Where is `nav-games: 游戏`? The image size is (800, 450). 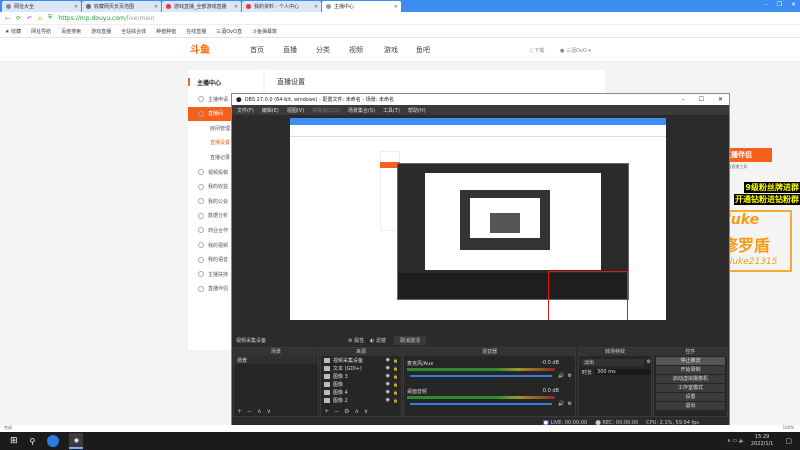 nav-games: 游戏 is located at coordinates (391, 50).